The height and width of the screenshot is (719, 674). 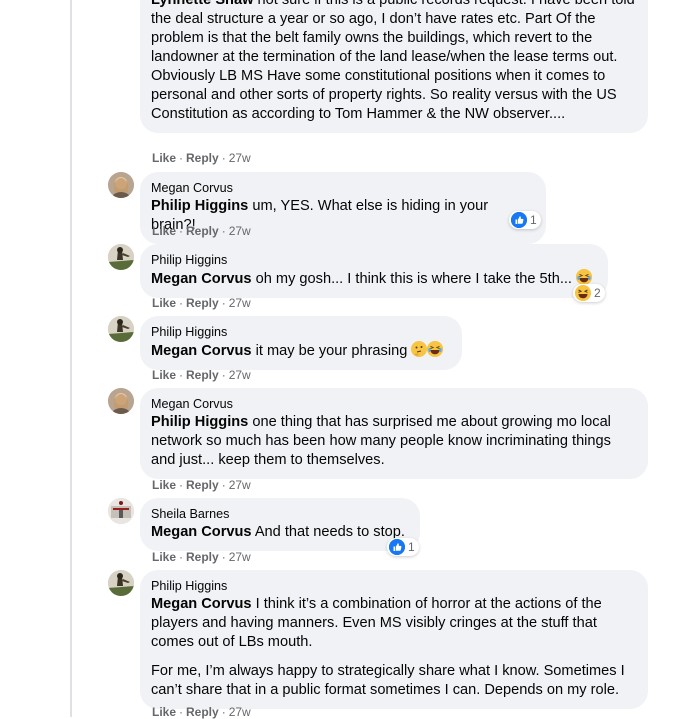 What do you see at coordinates (71, 358) in the screenshot?
I see `thread-line` at bounding box center [71, 358].